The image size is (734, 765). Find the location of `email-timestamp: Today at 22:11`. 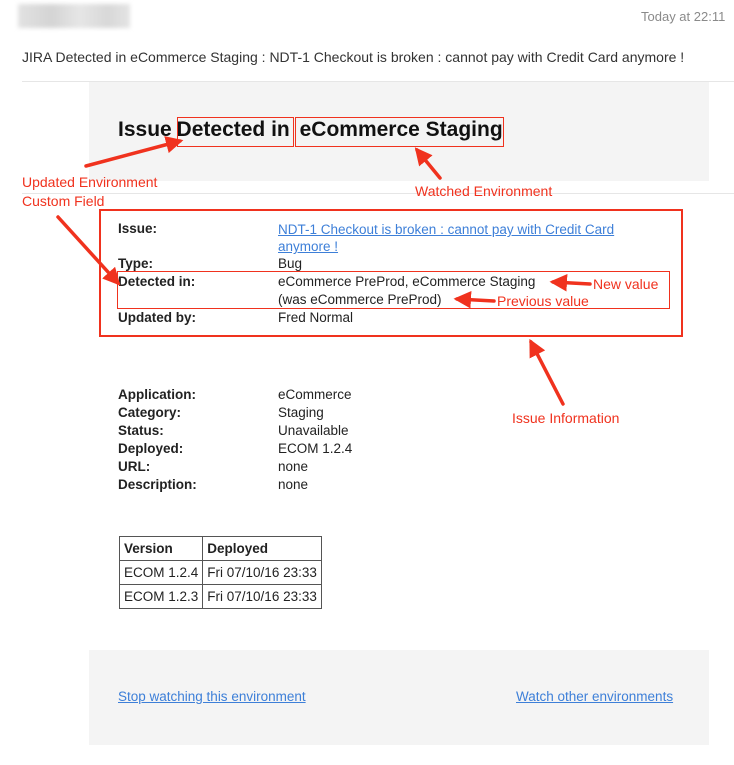

email-timestamp: Today at 22:11 is located at coordinates (683, 16).